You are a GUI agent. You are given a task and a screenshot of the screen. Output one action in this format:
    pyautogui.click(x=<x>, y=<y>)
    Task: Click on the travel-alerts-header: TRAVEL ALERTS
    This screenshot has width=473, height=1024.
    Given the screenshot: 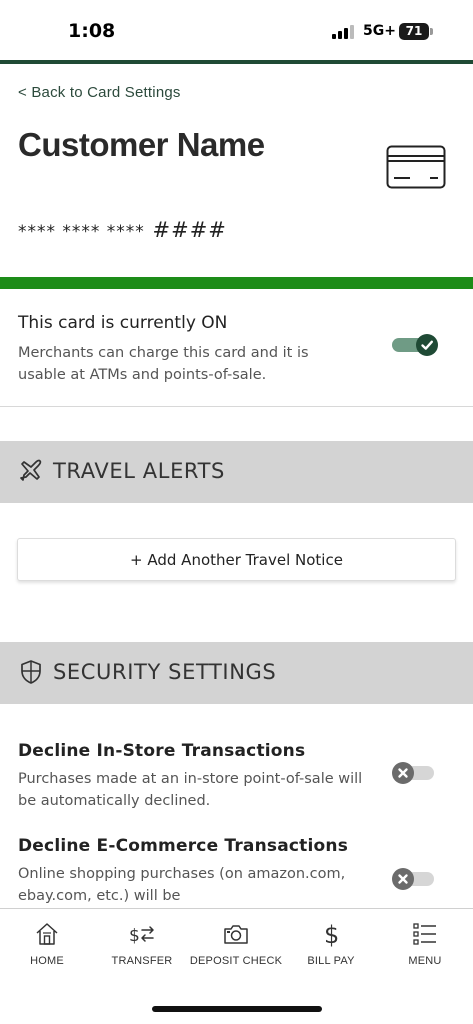 What is the action you would take?
    pyautogui.click(x=236, y=472)
    